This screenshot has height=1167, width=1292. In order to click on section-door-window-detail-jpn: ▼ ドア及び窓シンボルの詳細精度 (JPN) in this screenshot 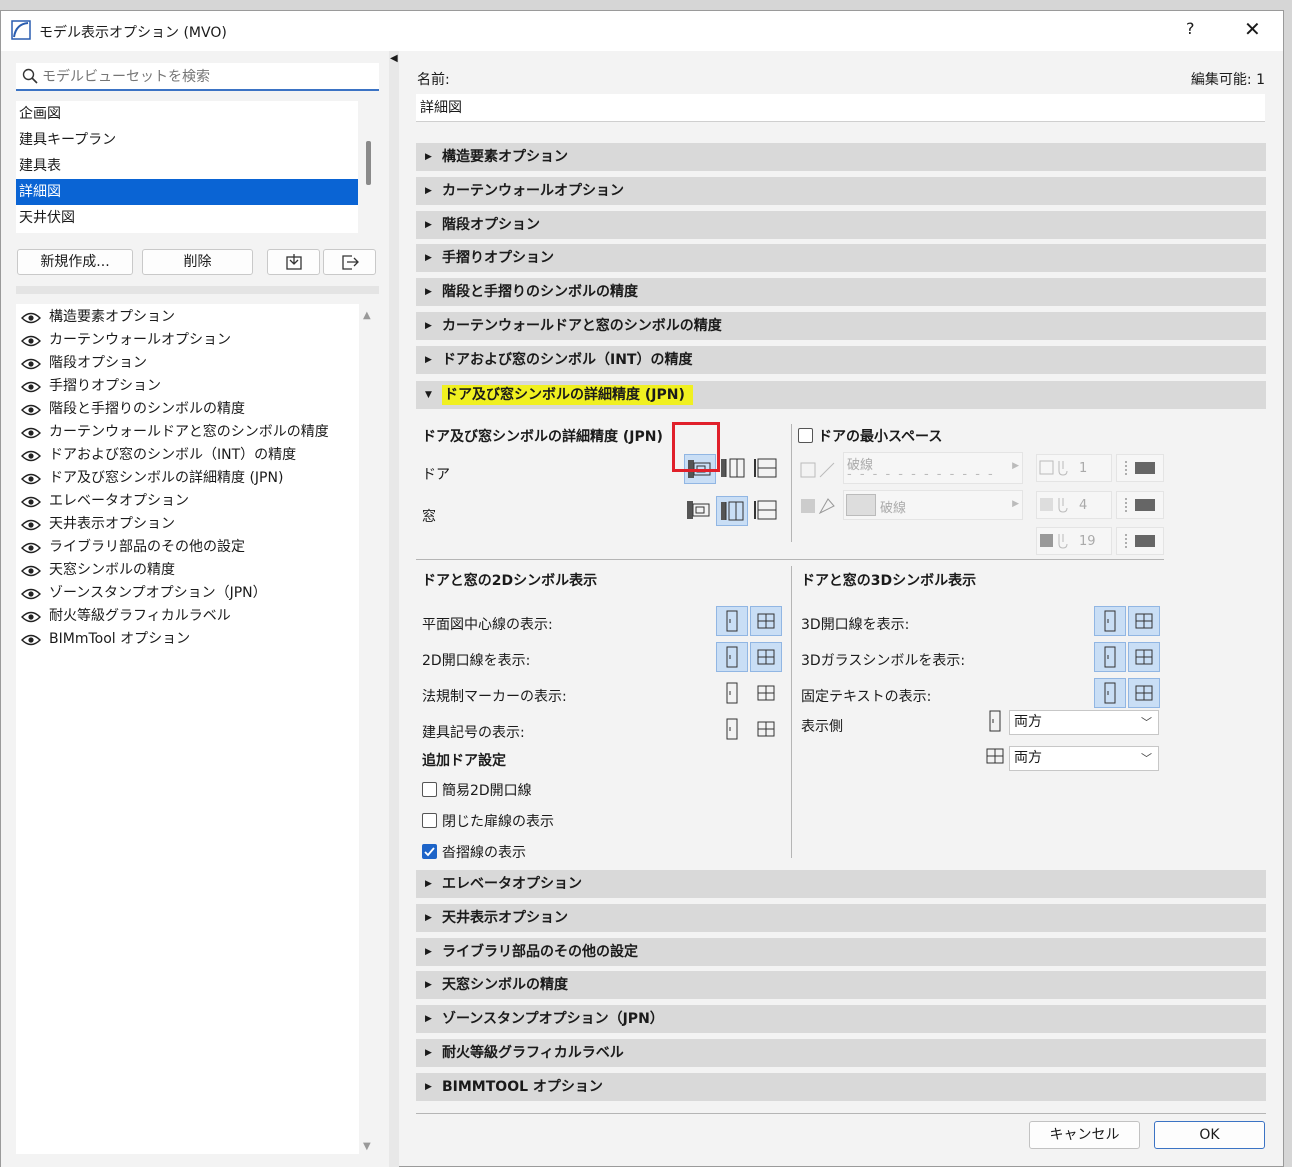, I will do `click(841, 395)`.